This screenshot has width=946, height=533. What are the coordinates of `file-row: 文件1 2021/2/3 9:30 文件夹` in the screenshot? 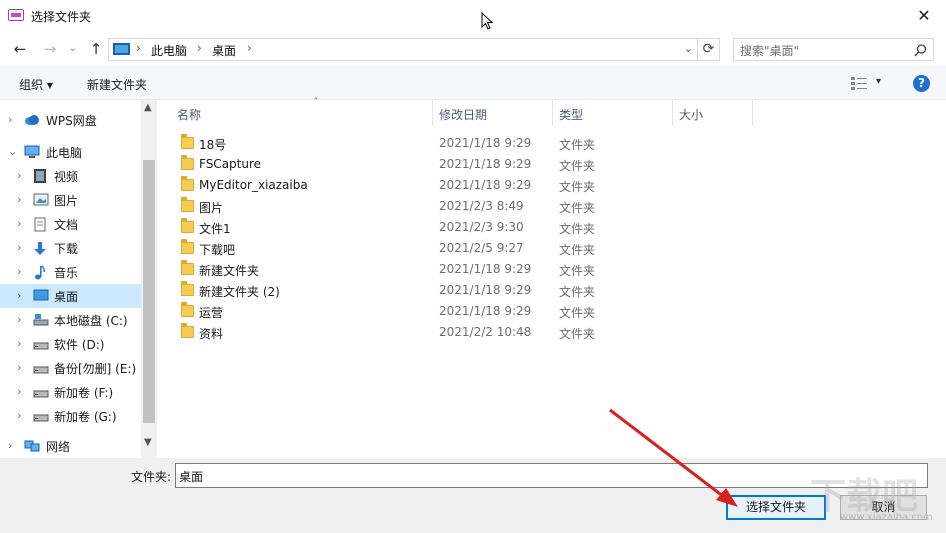 It's located at (397, 227).